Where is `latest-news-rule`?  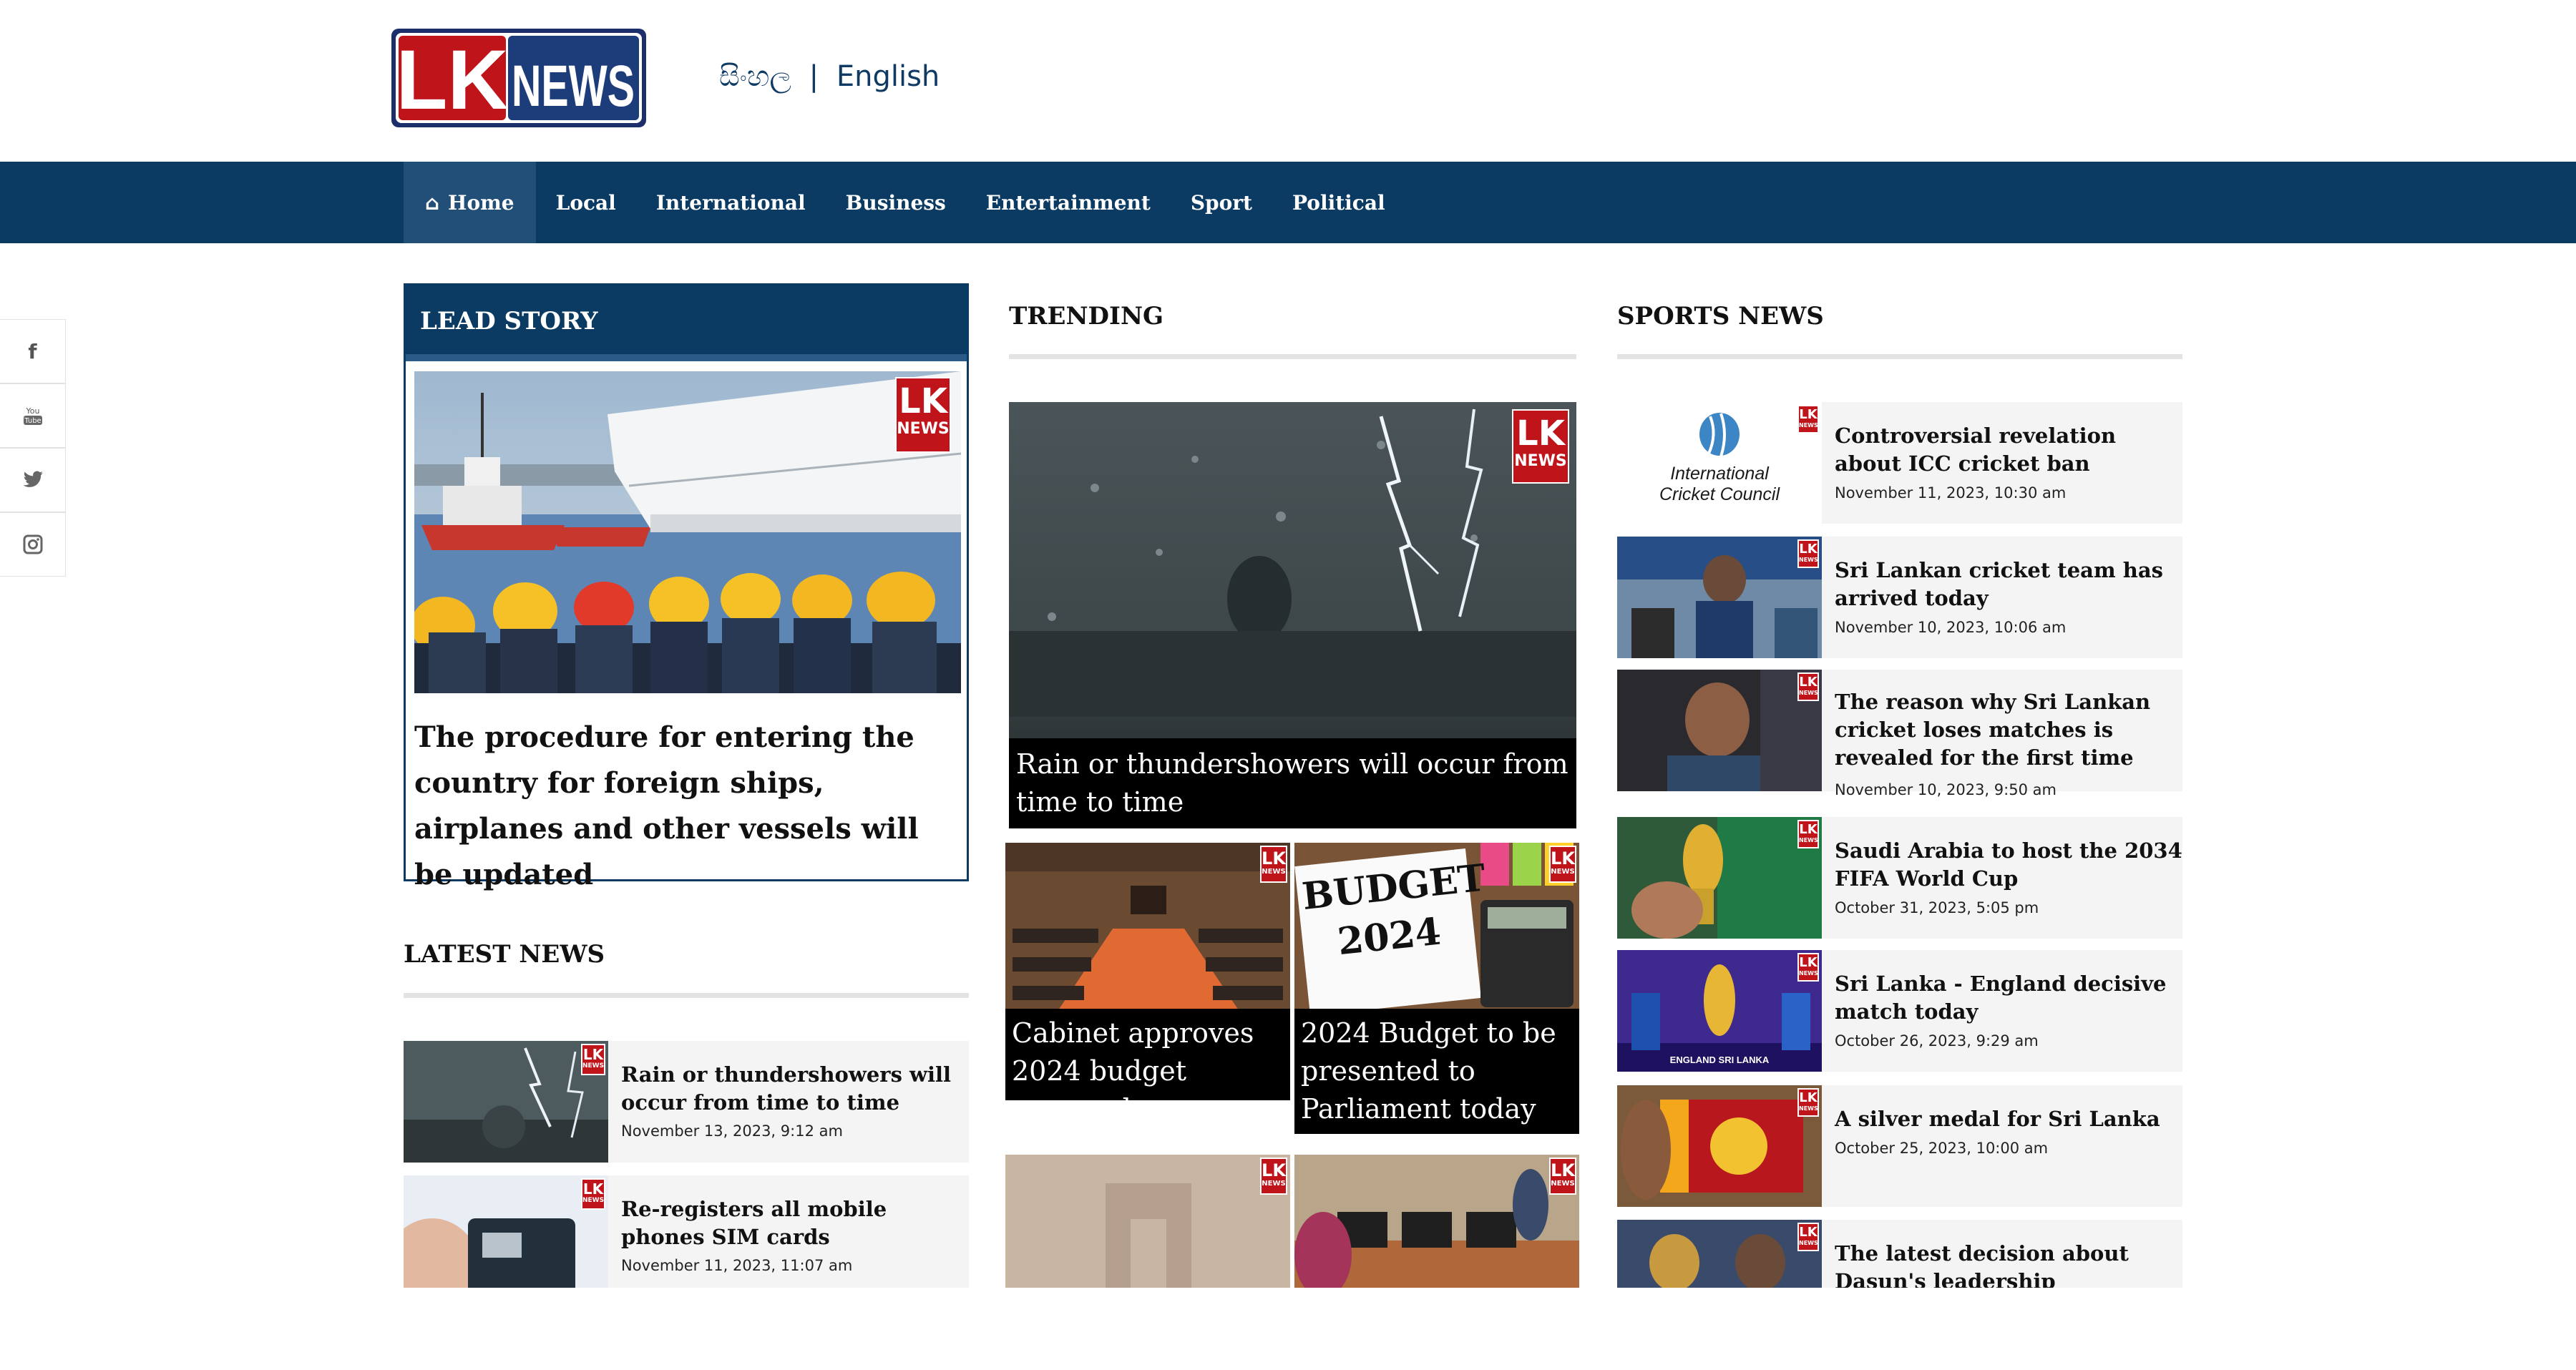 latest-news-rule is located at coordinates (686, 995).